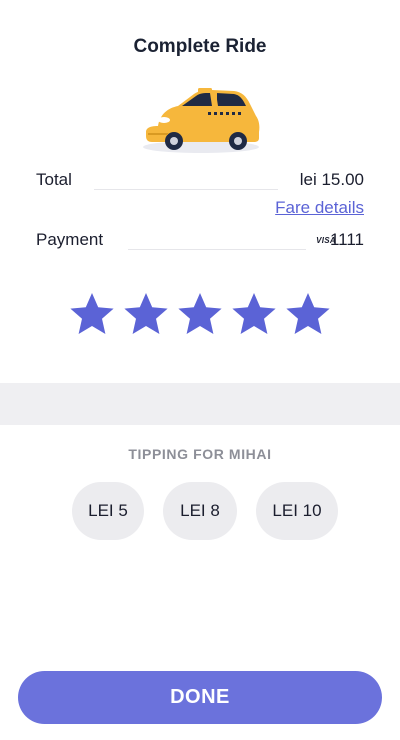  Describe the element at coordinates (297, 511) in the screenshot. I see `tip-option-10: LEI 10` at that location.